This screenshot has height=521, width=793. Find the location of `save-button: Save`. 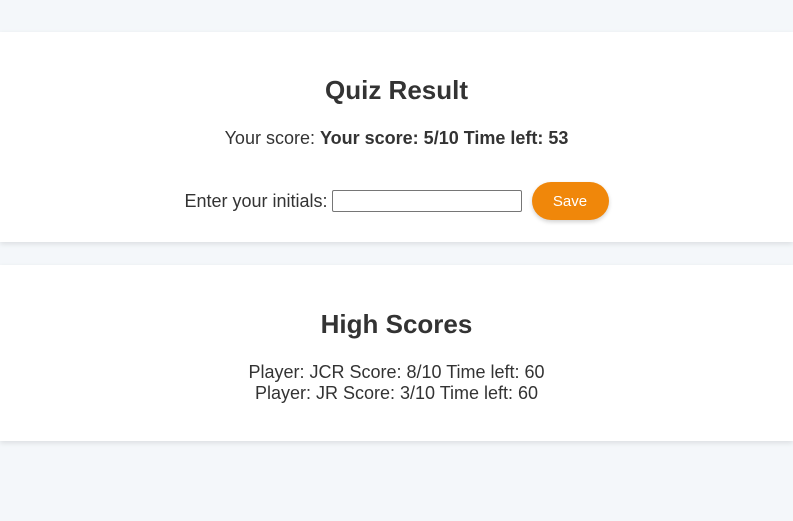

save-button: Save is located at coordinates (570, 201).